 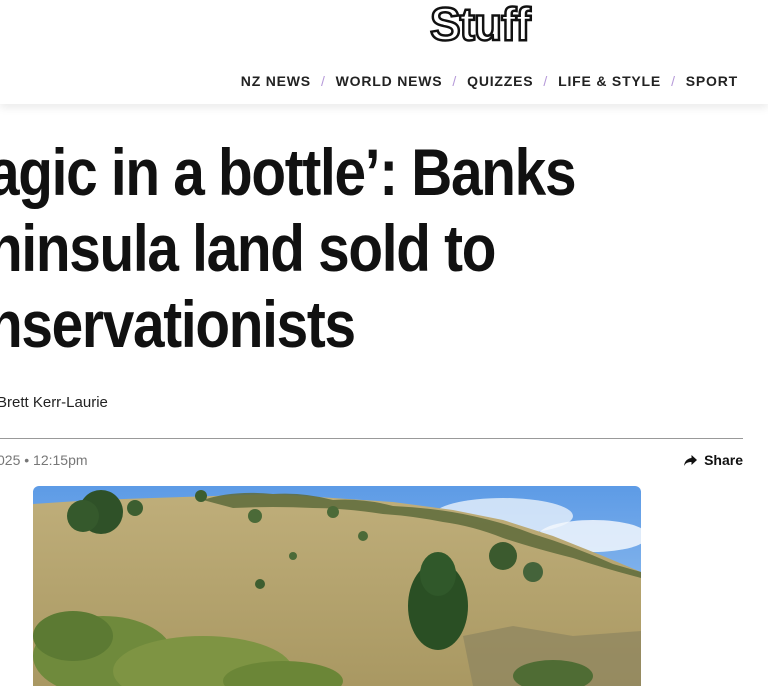 I want to click on share-label: Share, so click(x=723, y=460).